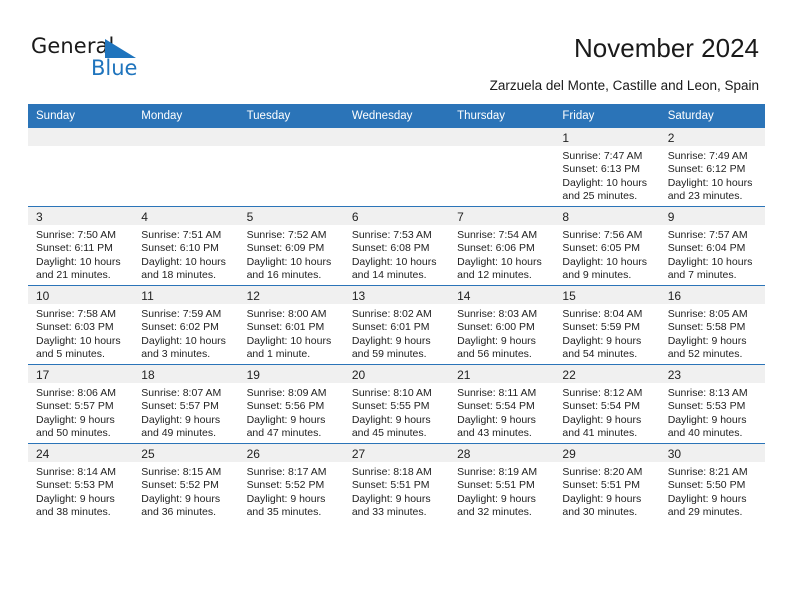  I want to click on daylight-text-line2: and 30 minutes., so click(600, 512).